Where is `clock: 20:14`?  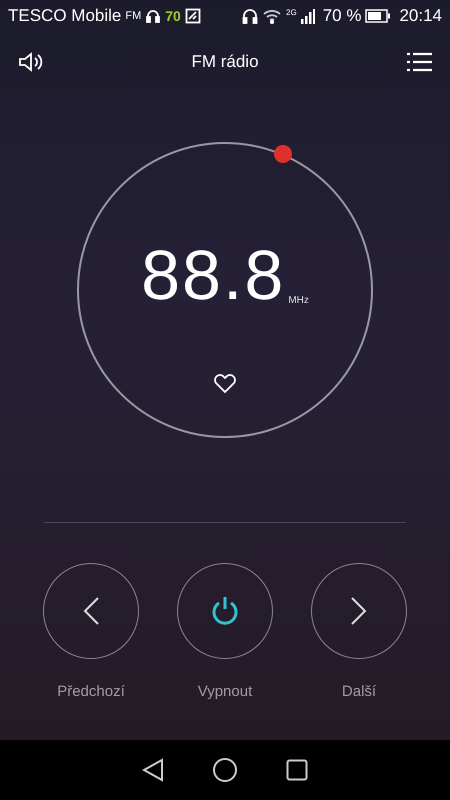 clock: 20:14 is located at coordinates (420, 16).